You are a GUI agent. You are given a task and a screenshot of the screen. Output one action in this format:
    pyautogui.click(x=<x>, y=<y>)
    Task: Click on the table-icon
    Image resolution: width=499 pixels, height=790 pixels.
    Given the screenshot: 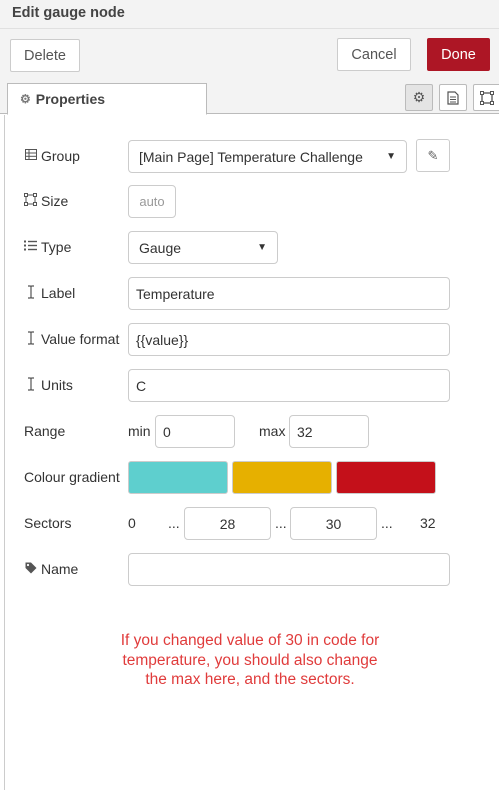 What is the action you would take?
    pyautogui.click(x=30, y=156)
    